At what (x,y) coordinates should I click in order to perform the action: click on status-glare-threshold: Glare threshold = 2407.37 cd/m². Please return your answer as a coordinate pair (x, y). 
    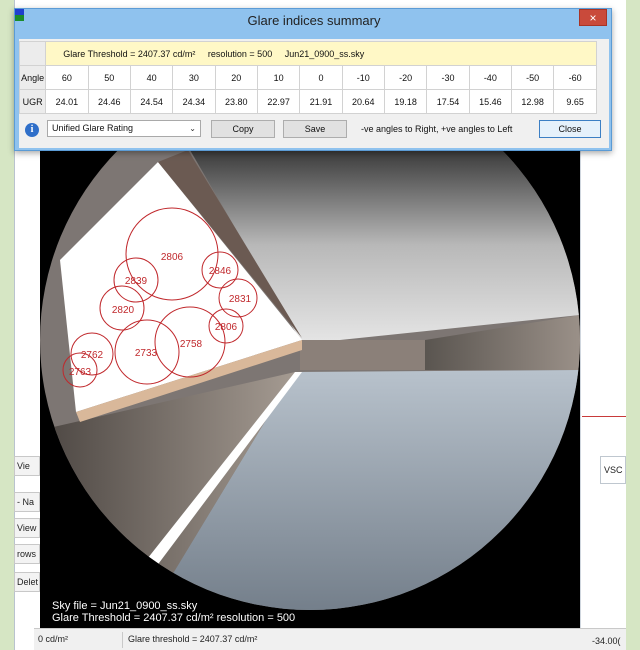
    Looking at the image, I should click on (193, 639).